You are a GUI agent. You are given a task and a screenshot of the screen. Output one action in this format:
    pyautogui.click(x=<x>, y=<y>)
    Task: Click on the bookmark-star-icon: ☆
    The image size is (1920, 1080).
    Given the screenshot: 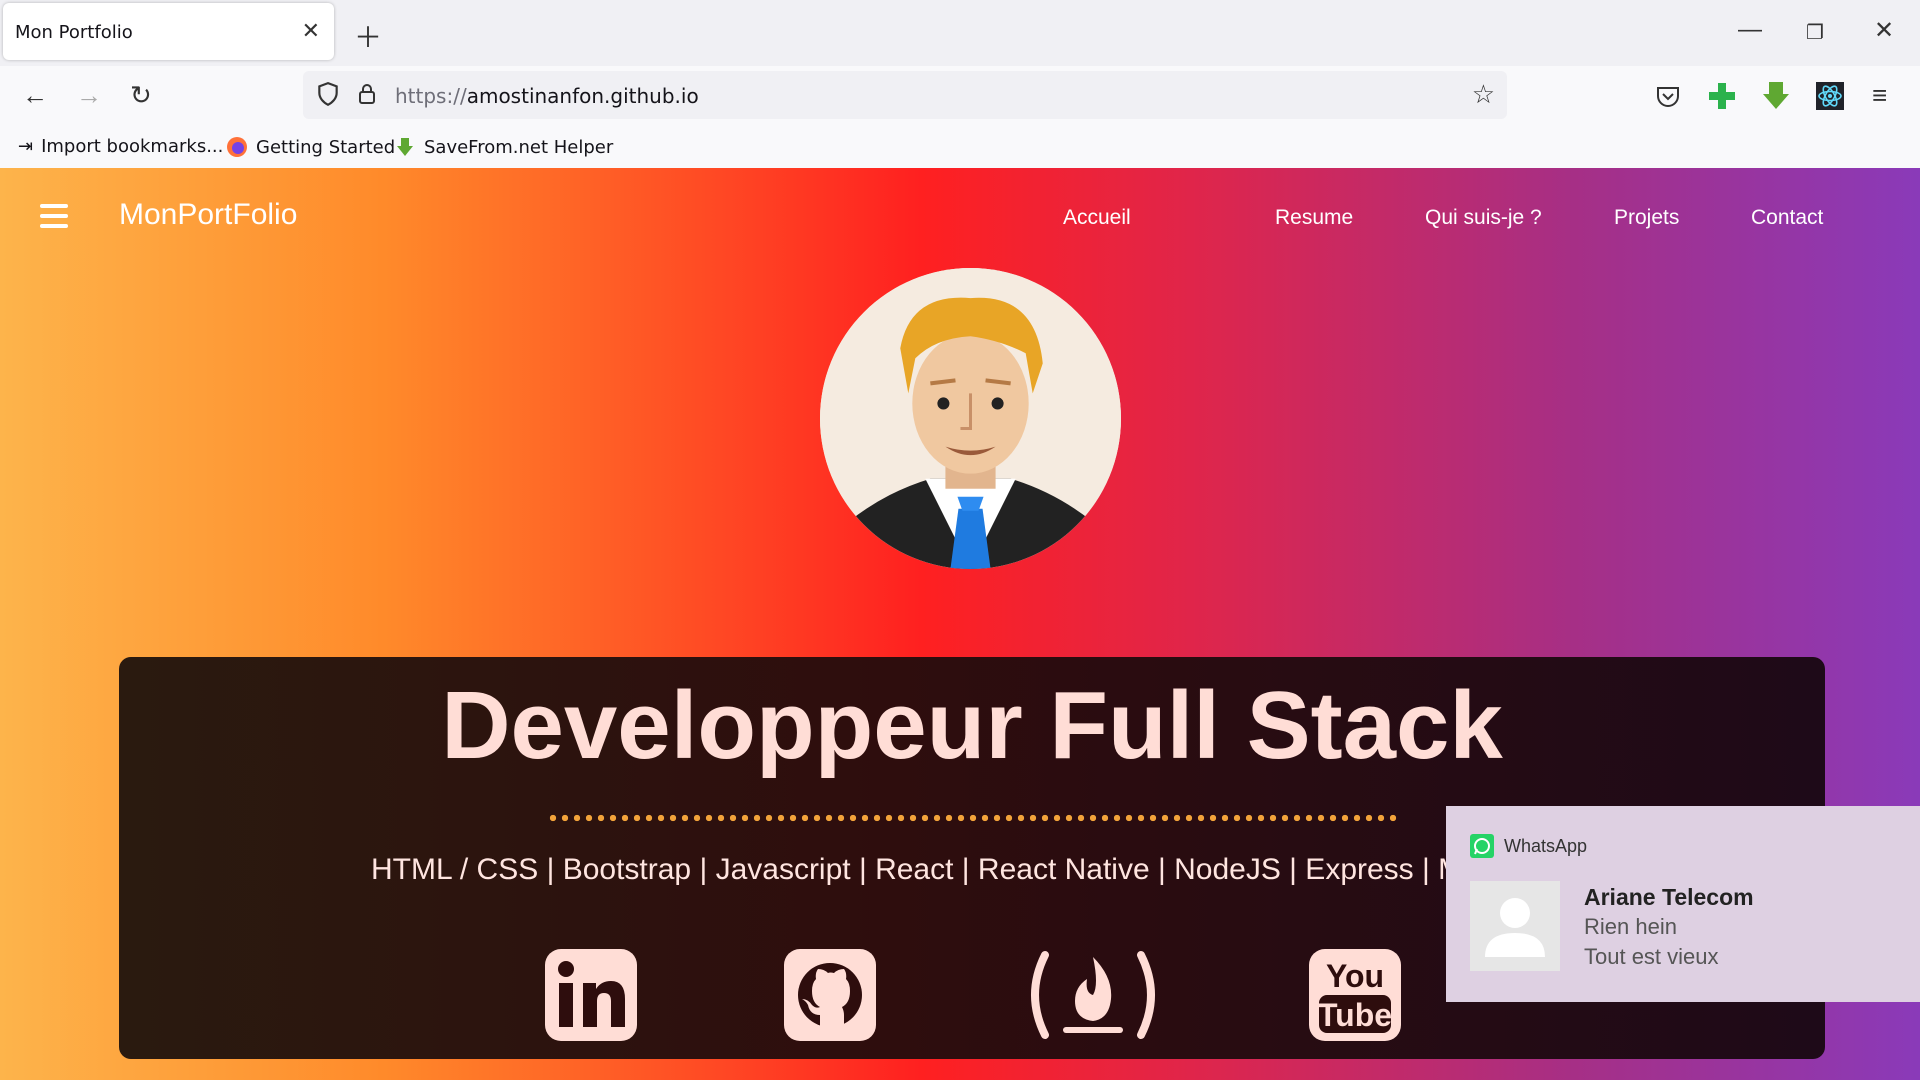 What is the action you would take?
    pyautogui.click(x=1483, y=94)
    